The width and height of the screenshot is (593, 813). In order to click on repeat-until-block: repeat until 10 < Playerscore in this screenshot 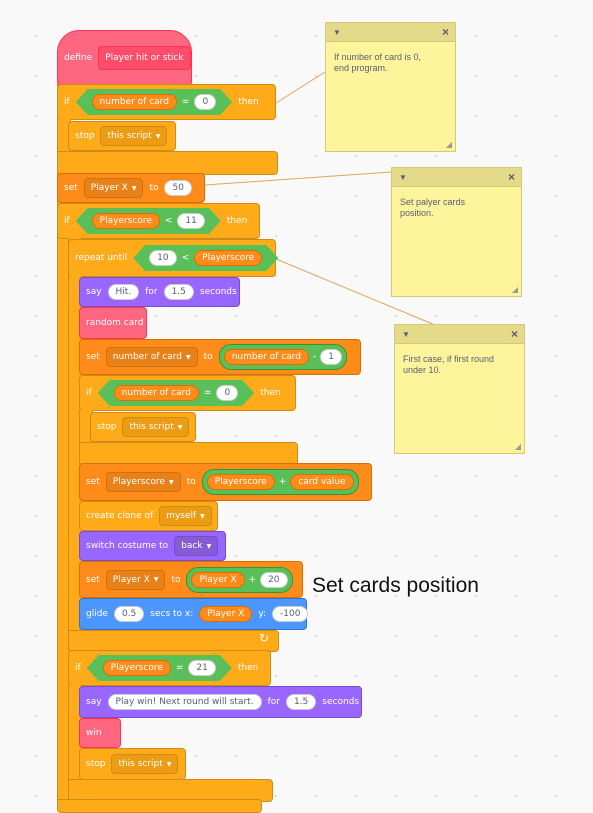, I will do `click(172, 258)`.